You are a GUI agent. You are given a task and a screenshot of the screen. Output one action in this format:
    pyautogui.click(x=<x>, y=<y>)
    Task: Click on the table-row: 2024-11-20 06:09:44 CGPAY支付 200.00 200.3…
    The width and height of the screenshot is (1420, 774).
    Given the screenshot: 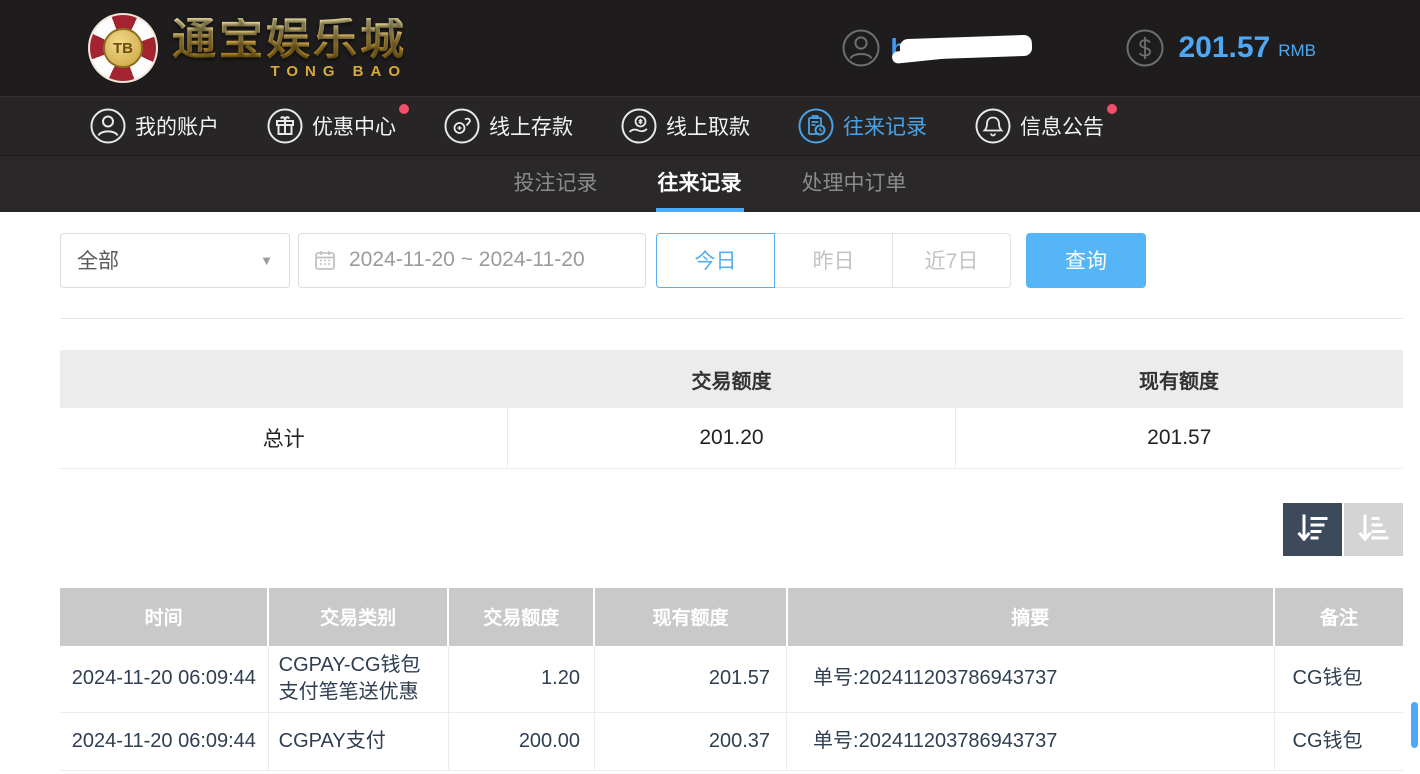 What is the action you would take?
    pyautogui.click(x=731, y=741)
    